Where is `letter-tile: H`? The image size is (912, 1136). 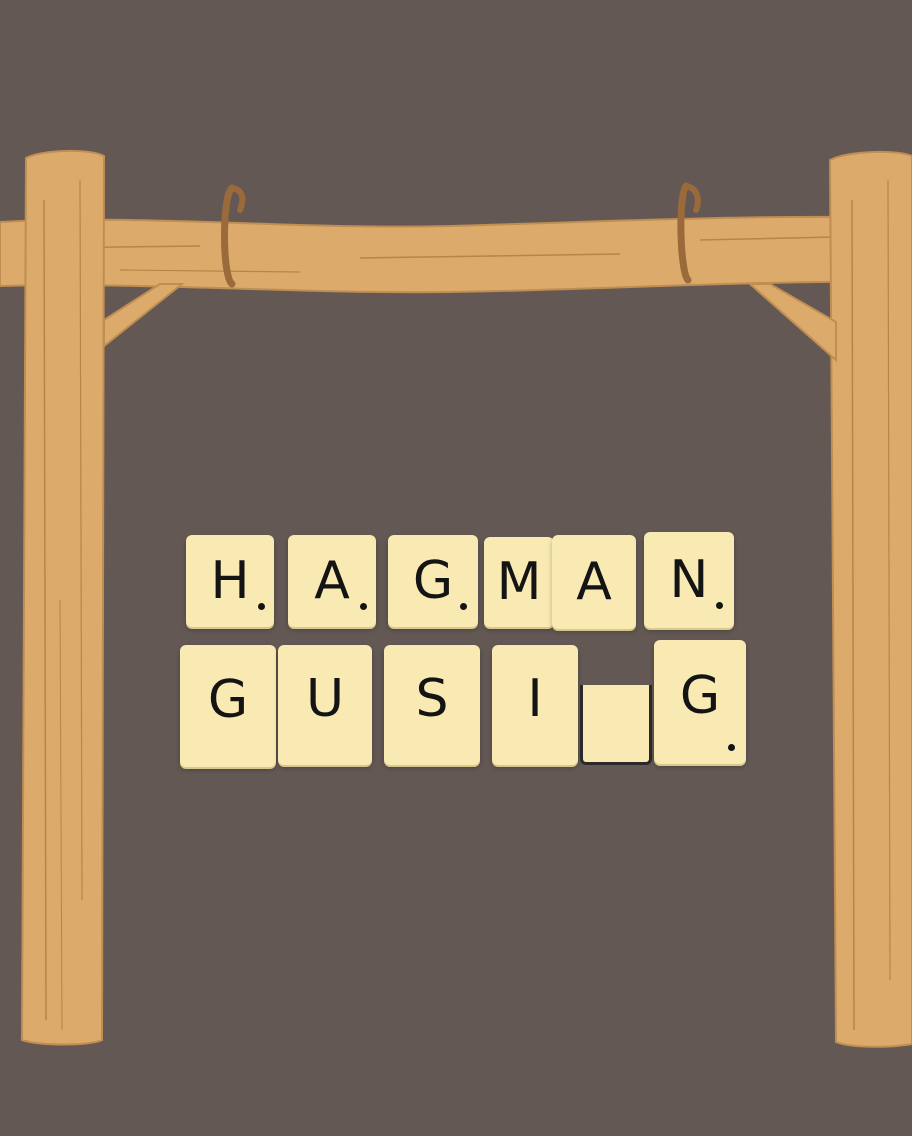
letter-tile: H is located at coordinates (230, 581).